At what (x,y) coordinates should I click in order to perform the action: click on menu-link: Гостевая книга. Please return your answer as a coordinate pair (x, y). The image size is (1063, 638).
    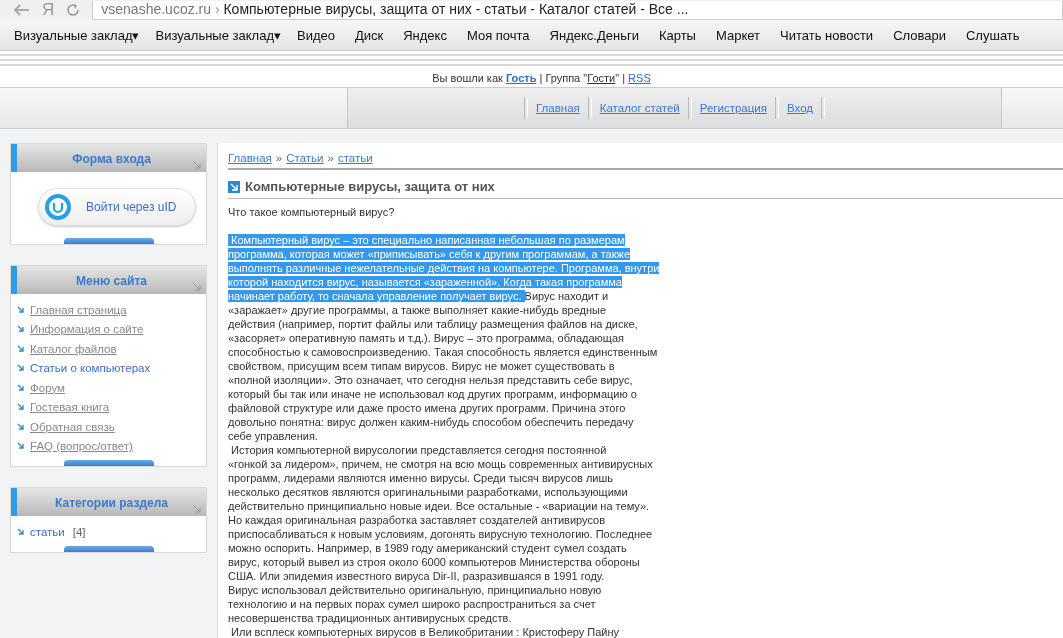
    Looking at the image, I should click on (70, 407).